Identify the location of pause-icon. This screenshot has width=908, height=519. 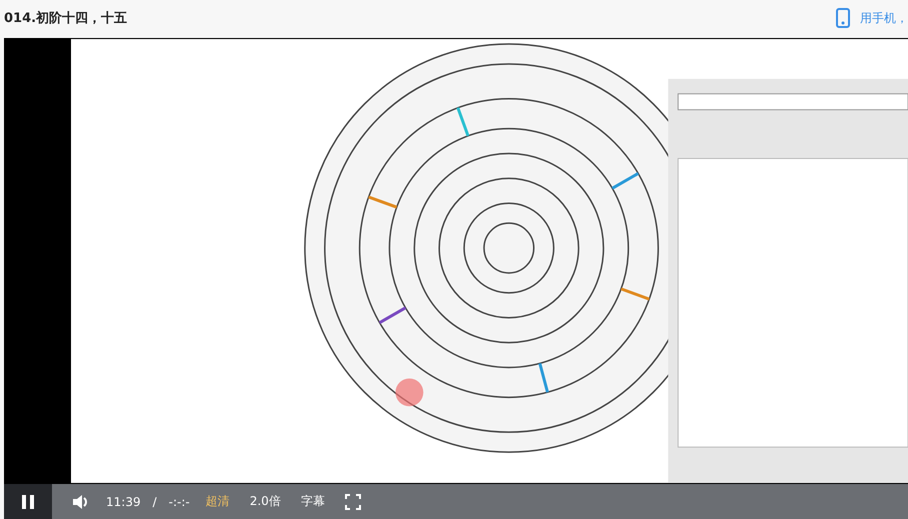
(28, 502).